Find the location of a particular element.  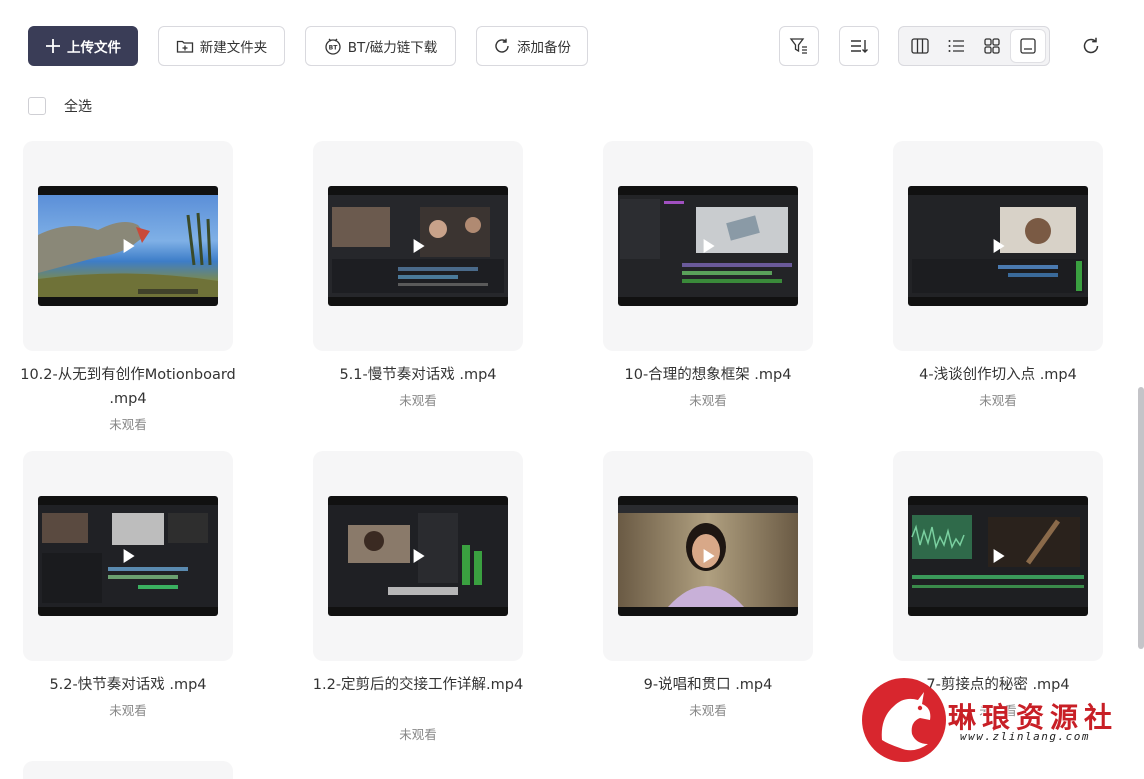

file-card: 4-浅谈创作切入点 .mp4 未观看 is located at coordinates (998, 274).